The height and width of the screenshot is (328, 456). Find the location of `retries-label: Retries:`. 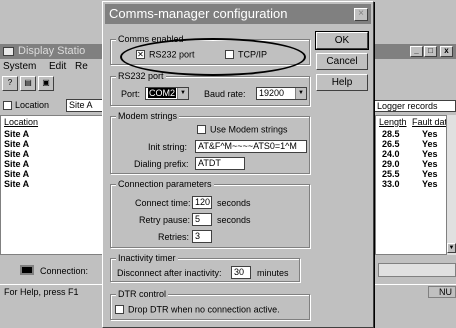

retries-label: Retries: is located at coordinates (174, 237).